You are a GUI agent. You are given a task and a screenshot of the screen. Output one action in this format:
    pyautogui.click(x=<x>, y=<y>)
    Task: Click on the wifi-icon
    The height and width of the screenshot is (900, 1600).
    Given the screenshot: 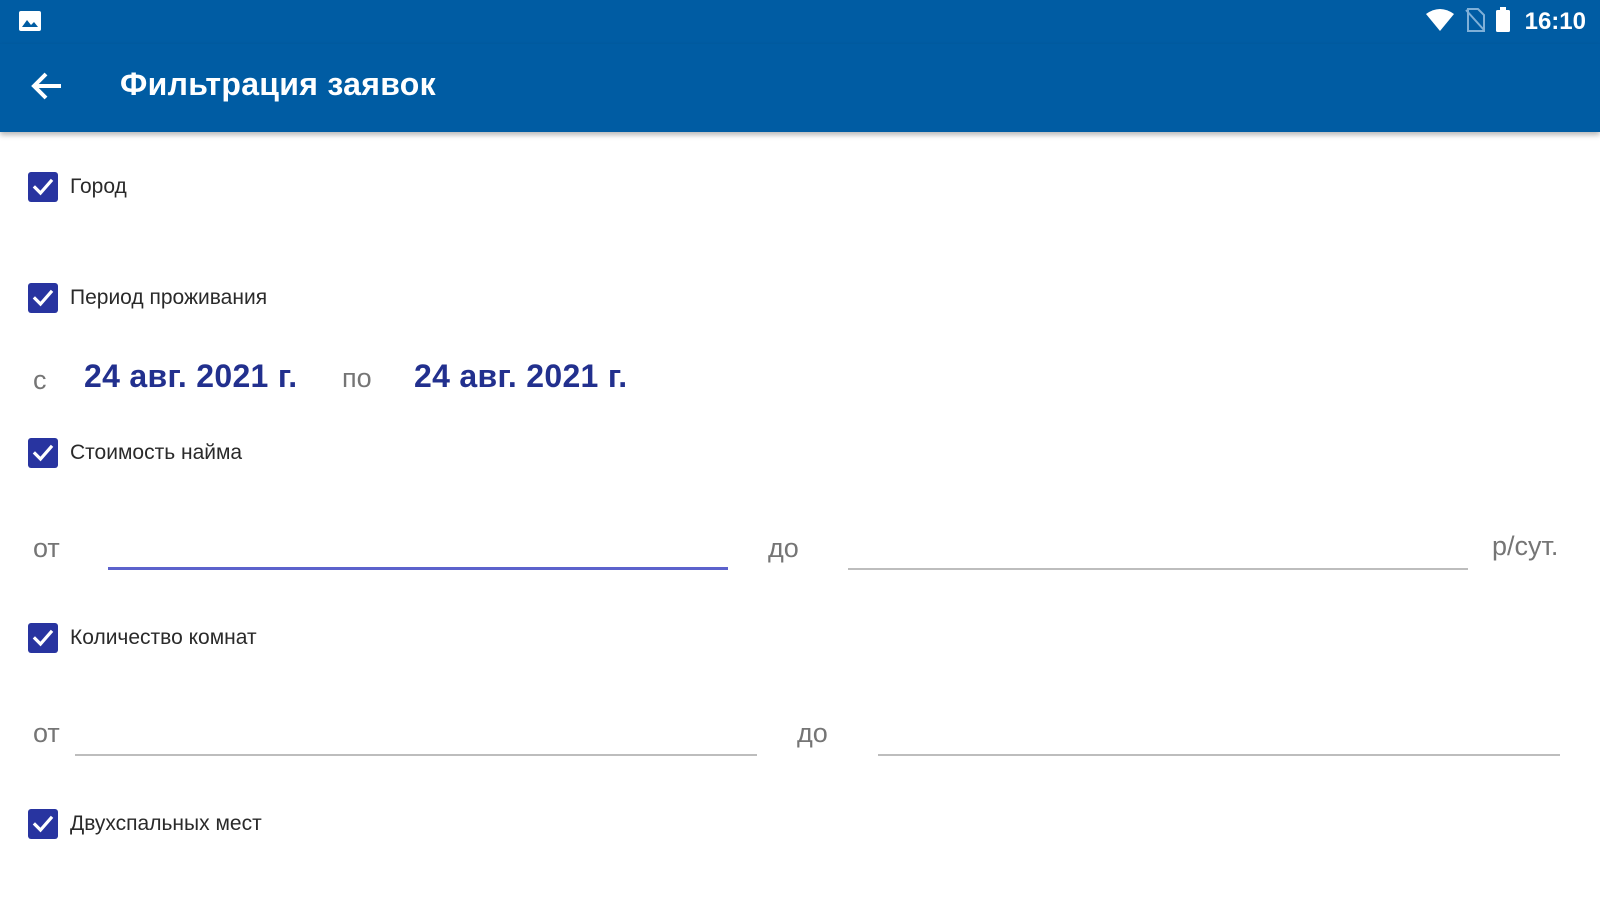 What is the action you would take?
    pyautogui.click(x=1440, y=22)
    